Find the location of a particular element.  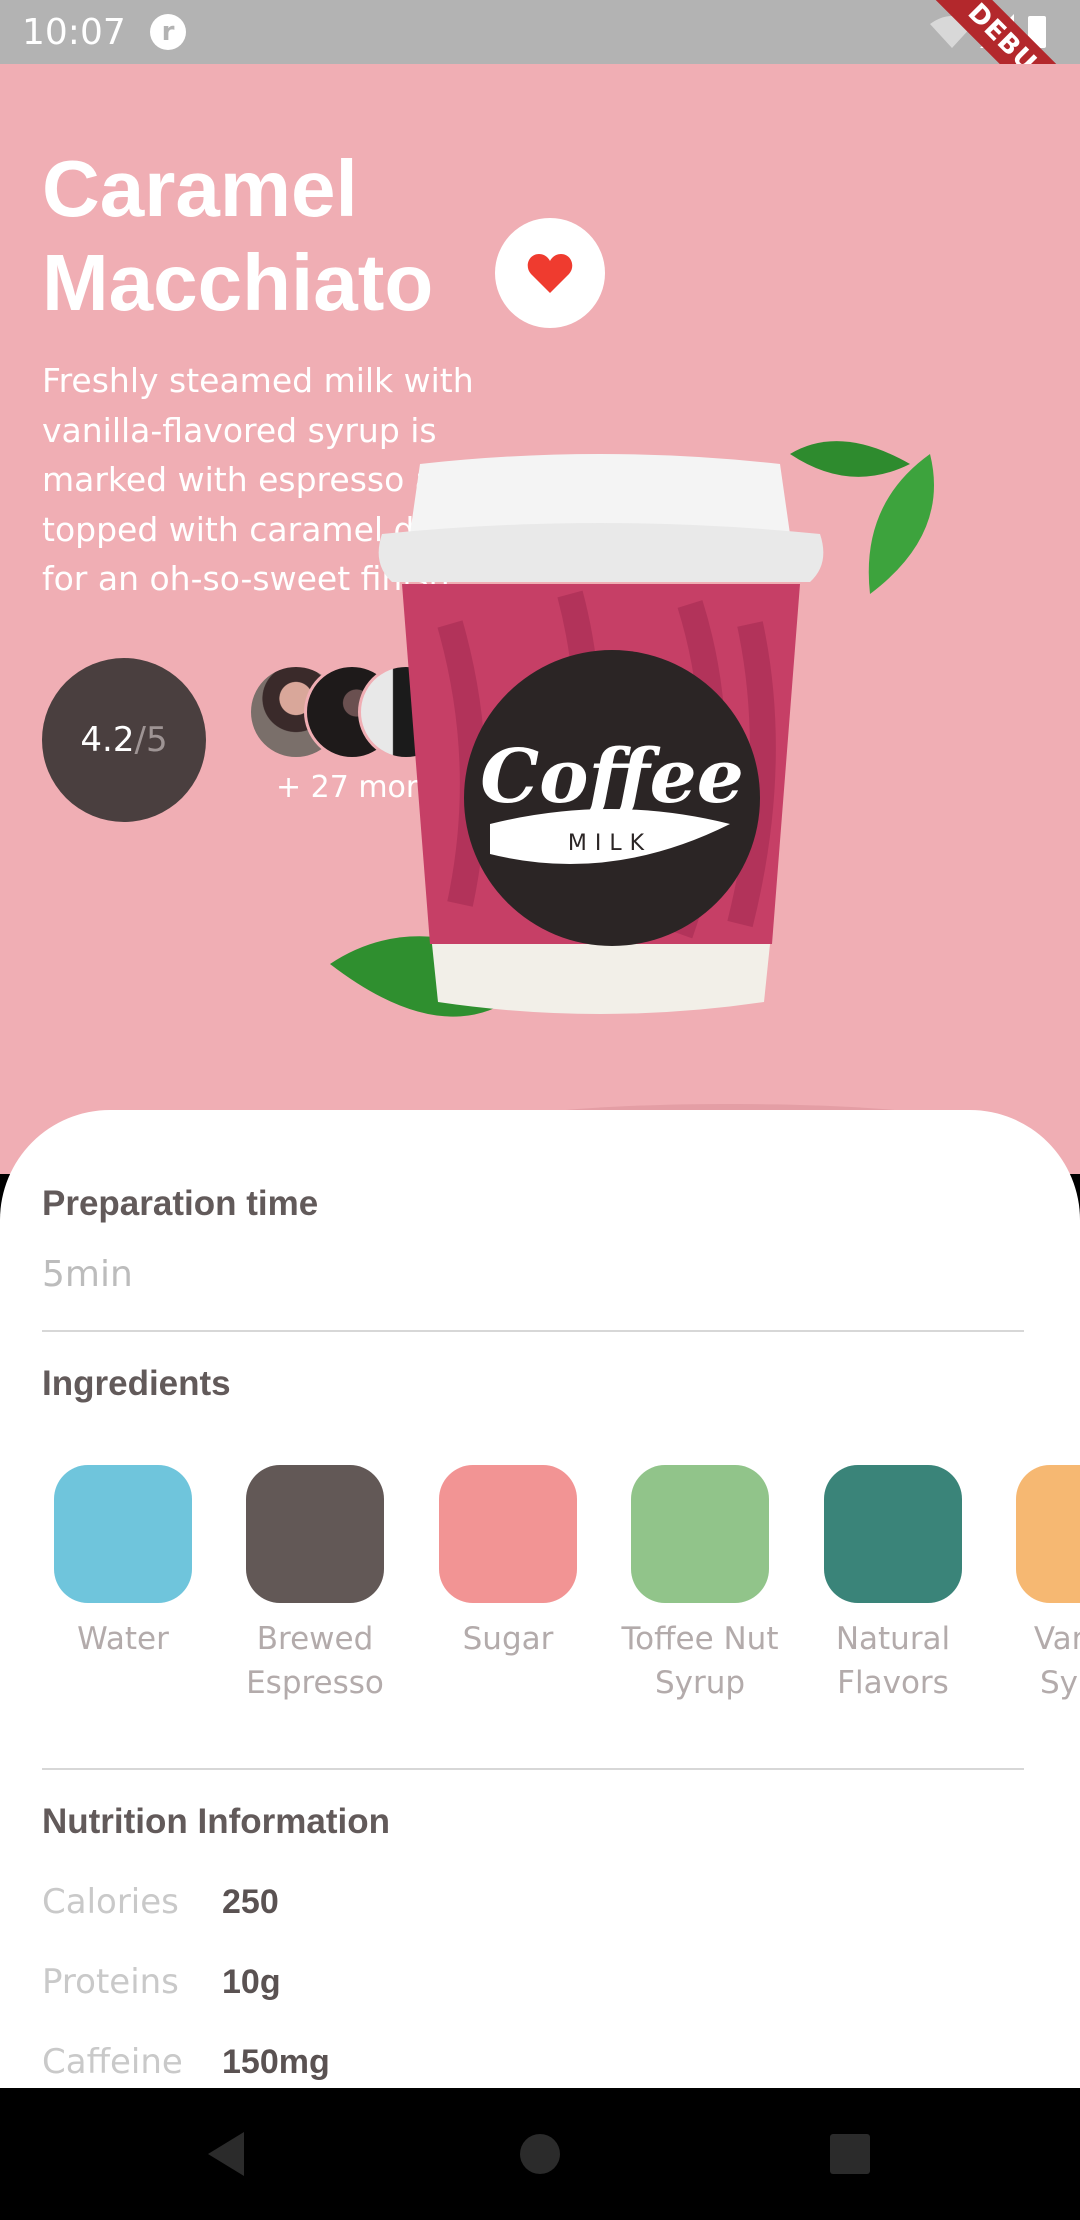

ingredient-label: Toffee Nut Syrup is located at coordinates (700, 1661).